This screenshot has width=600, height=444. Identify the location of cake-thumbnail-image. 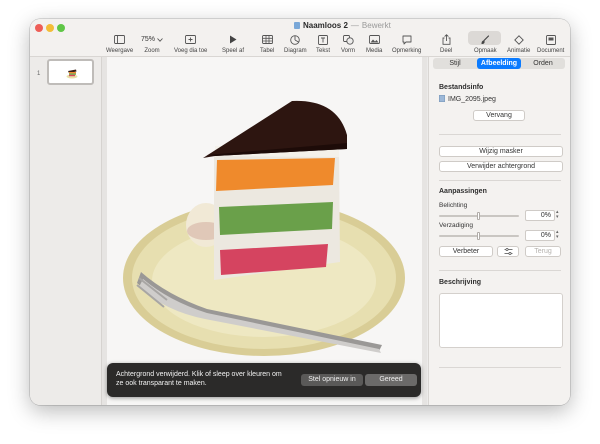
(72, 74).